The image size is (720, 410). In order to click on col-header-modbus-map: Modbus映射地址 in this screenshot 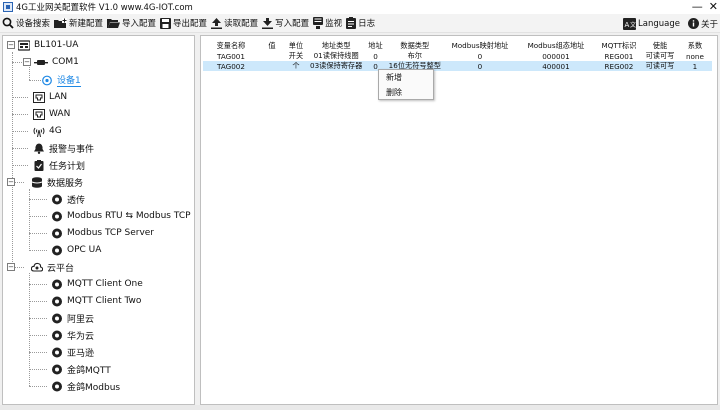, I will do `click(480, 46)`.